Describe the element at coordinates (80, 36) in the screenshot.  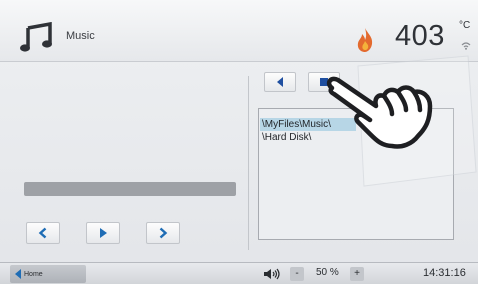
I see `page-title: Music` at that location.